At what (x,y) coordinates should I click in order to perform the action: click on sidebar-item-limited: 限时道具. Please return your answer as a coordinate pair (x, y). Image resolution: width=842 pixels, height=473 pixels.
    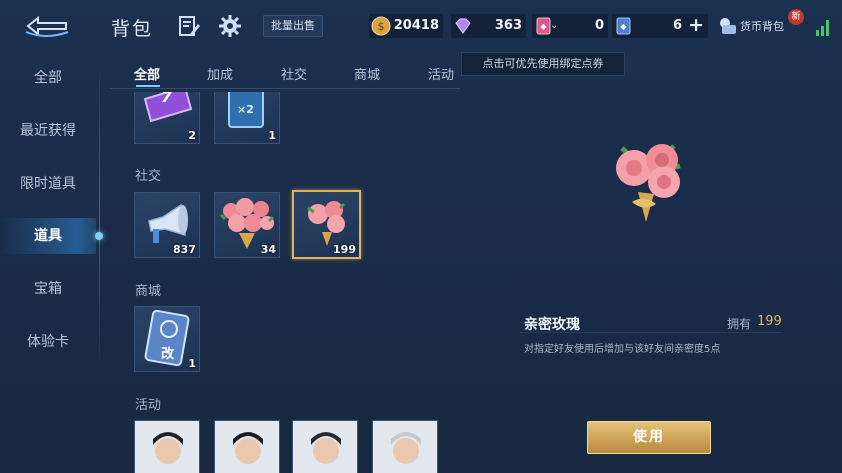
    Looking at the image, I should click on (48, 184).